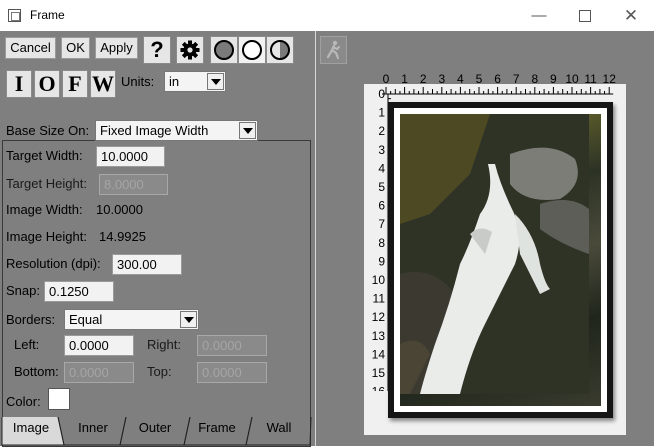 The image size is (654, 447). I want to click on target-height-label: Target Height:, so click(46, 183).